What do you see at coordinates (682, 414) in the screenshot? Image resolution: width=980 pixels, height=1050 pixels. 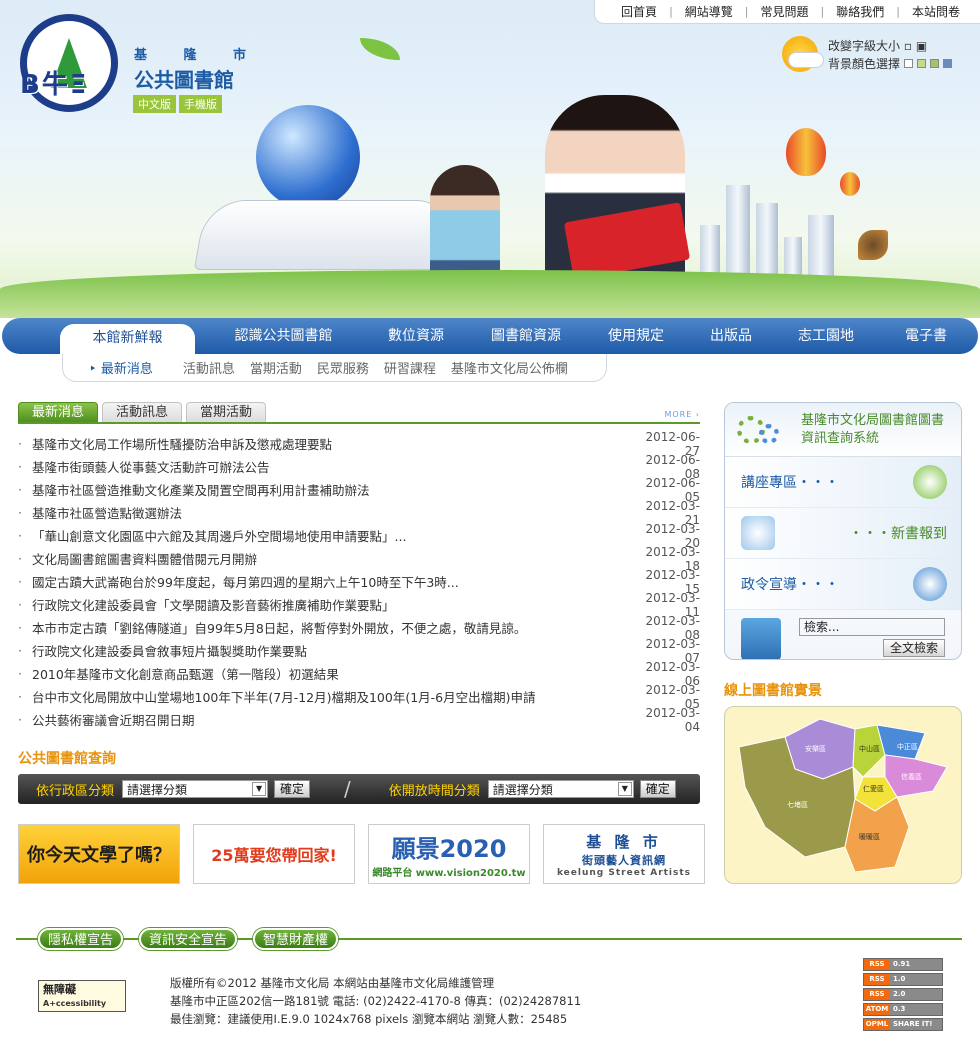 I see `more-link: MORE ›` at bounding box center [682, 414].